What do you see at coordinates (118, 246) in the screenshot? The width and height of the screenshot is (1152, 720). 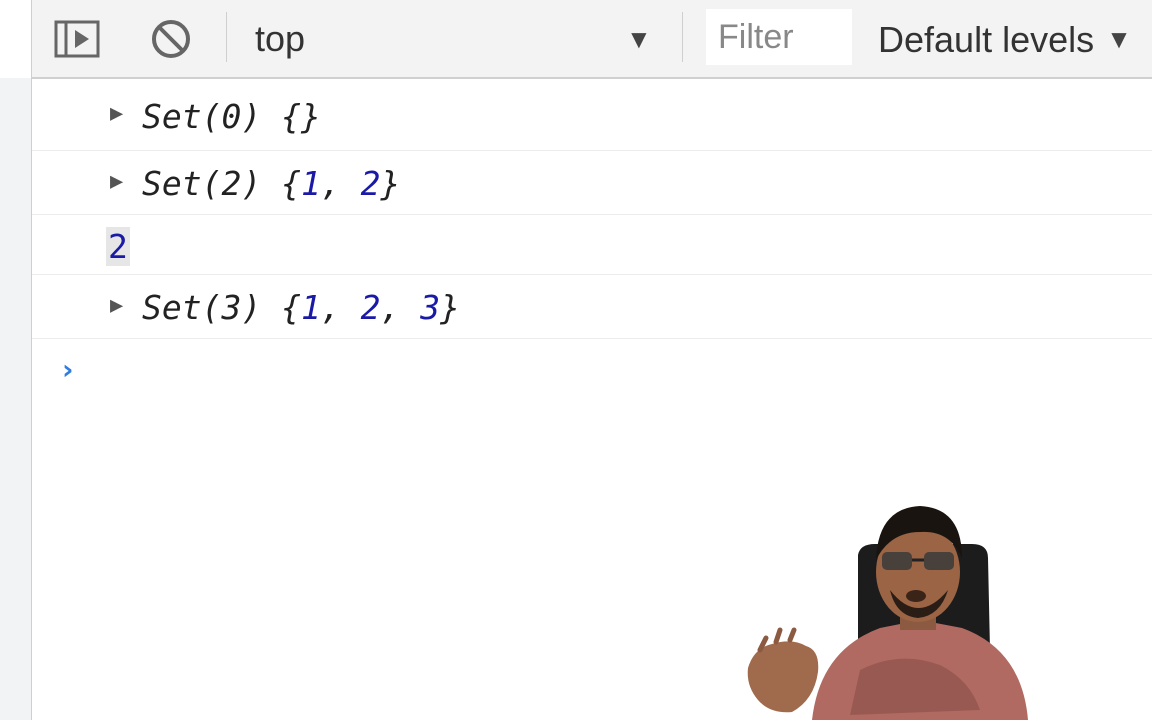 I see `log-number-value: 2` at bounding box center [118, 246].